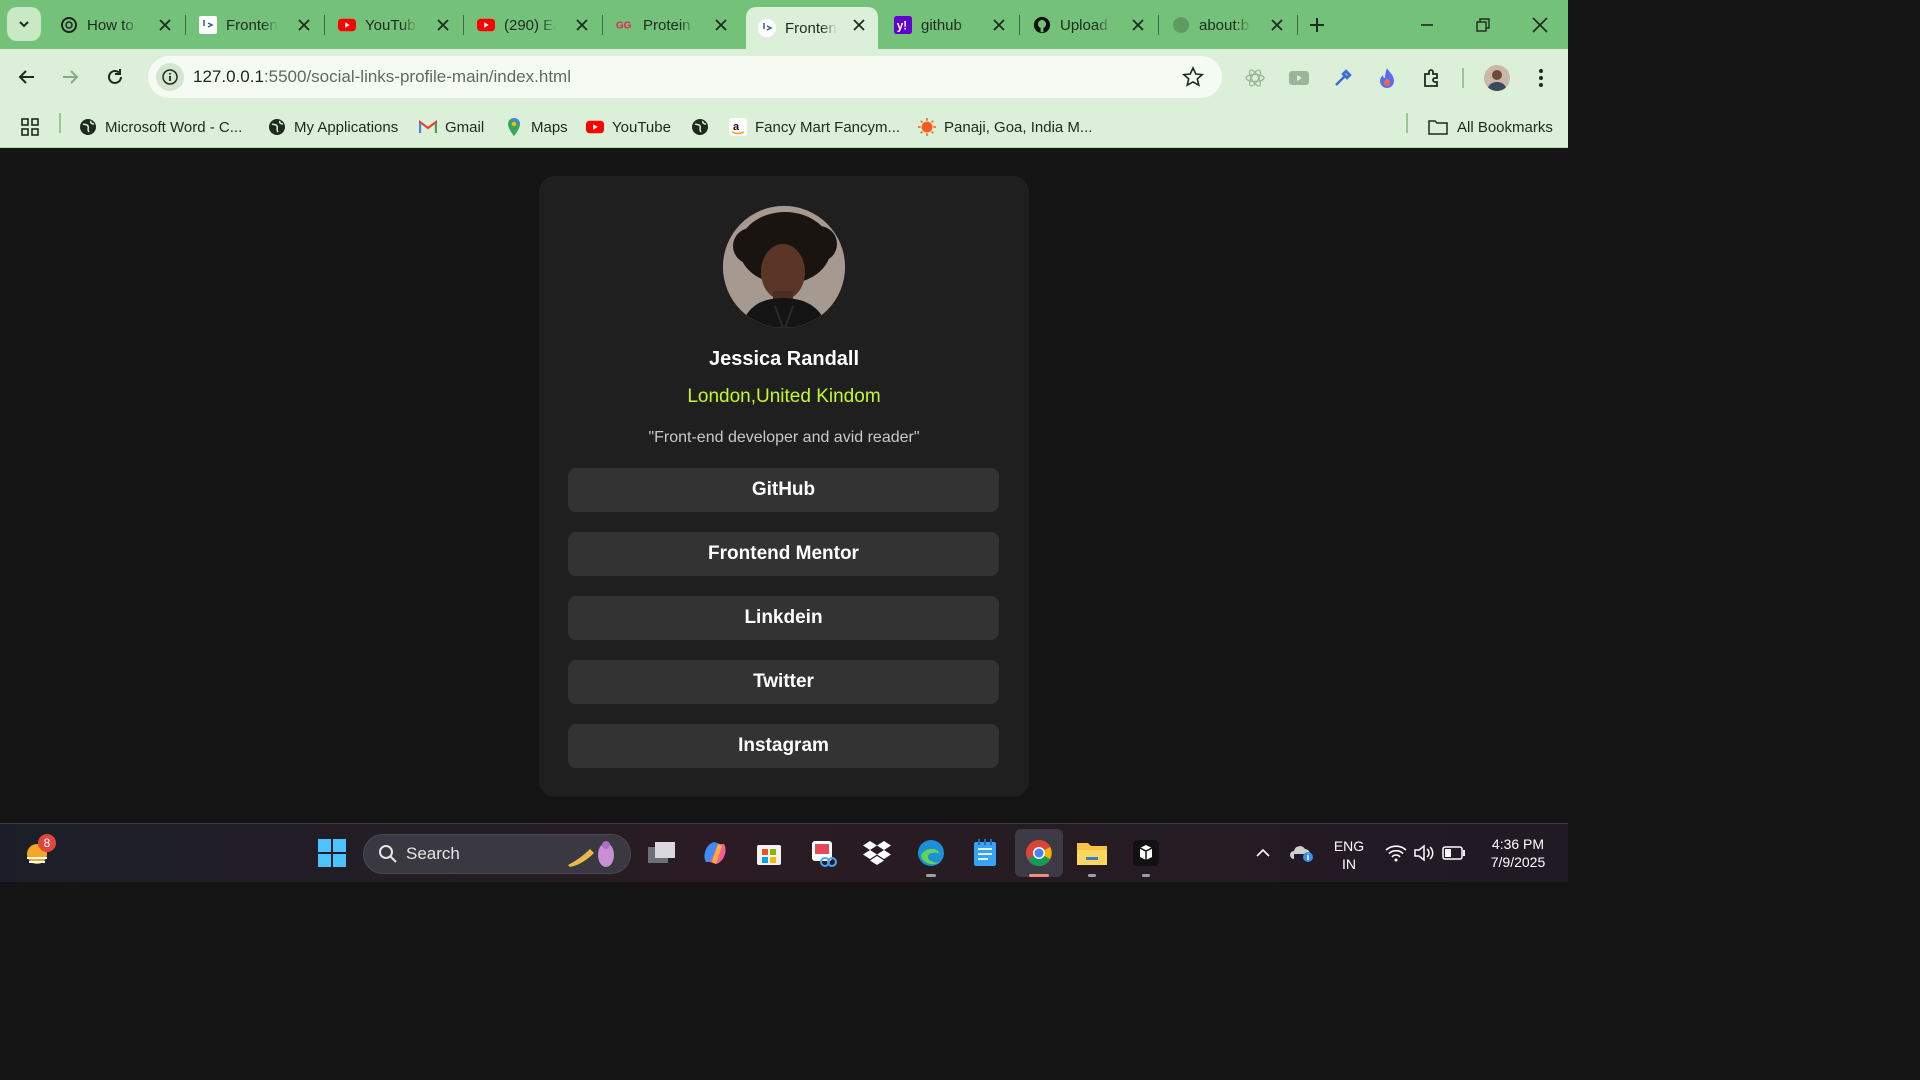 Image resolution: width=1920 pixels, height=1080 pixels. Describe the element at coordinates (1255, 78) in the screenshot. I see `react-devtools-icon` at that location.